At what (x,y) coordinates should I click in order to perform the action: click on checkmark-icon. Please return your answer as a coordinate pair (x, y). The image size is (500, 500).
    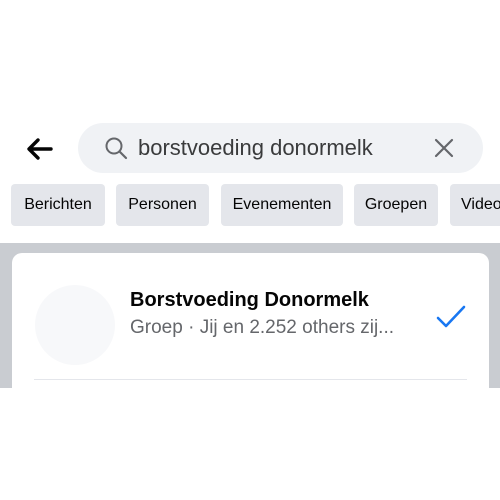
    Looking at the image, I should click on (451, 316).